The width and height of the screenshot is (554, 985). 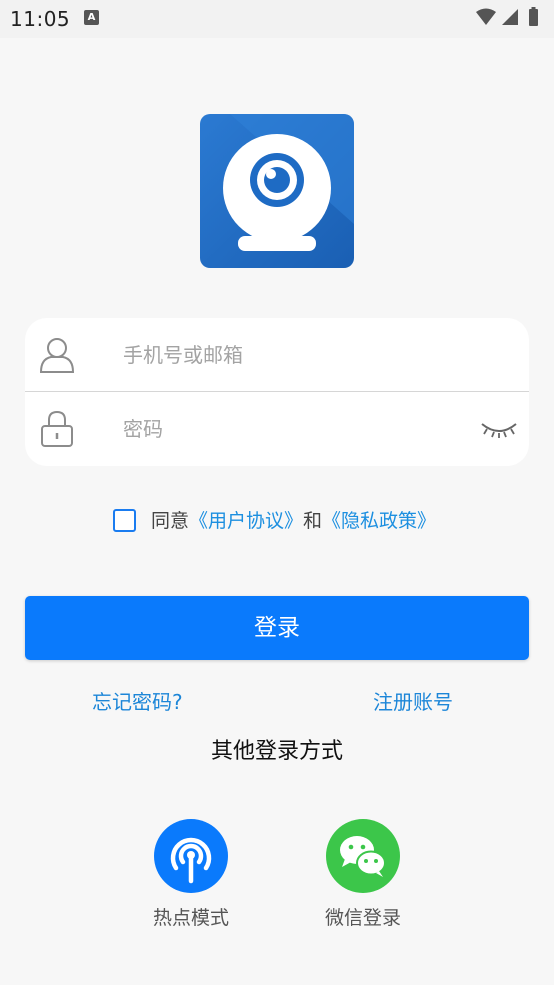 What do you see at coordinates (91, 17) in the screenshot?
I see `text-a-icon: A` at bounding box center [91, 17].